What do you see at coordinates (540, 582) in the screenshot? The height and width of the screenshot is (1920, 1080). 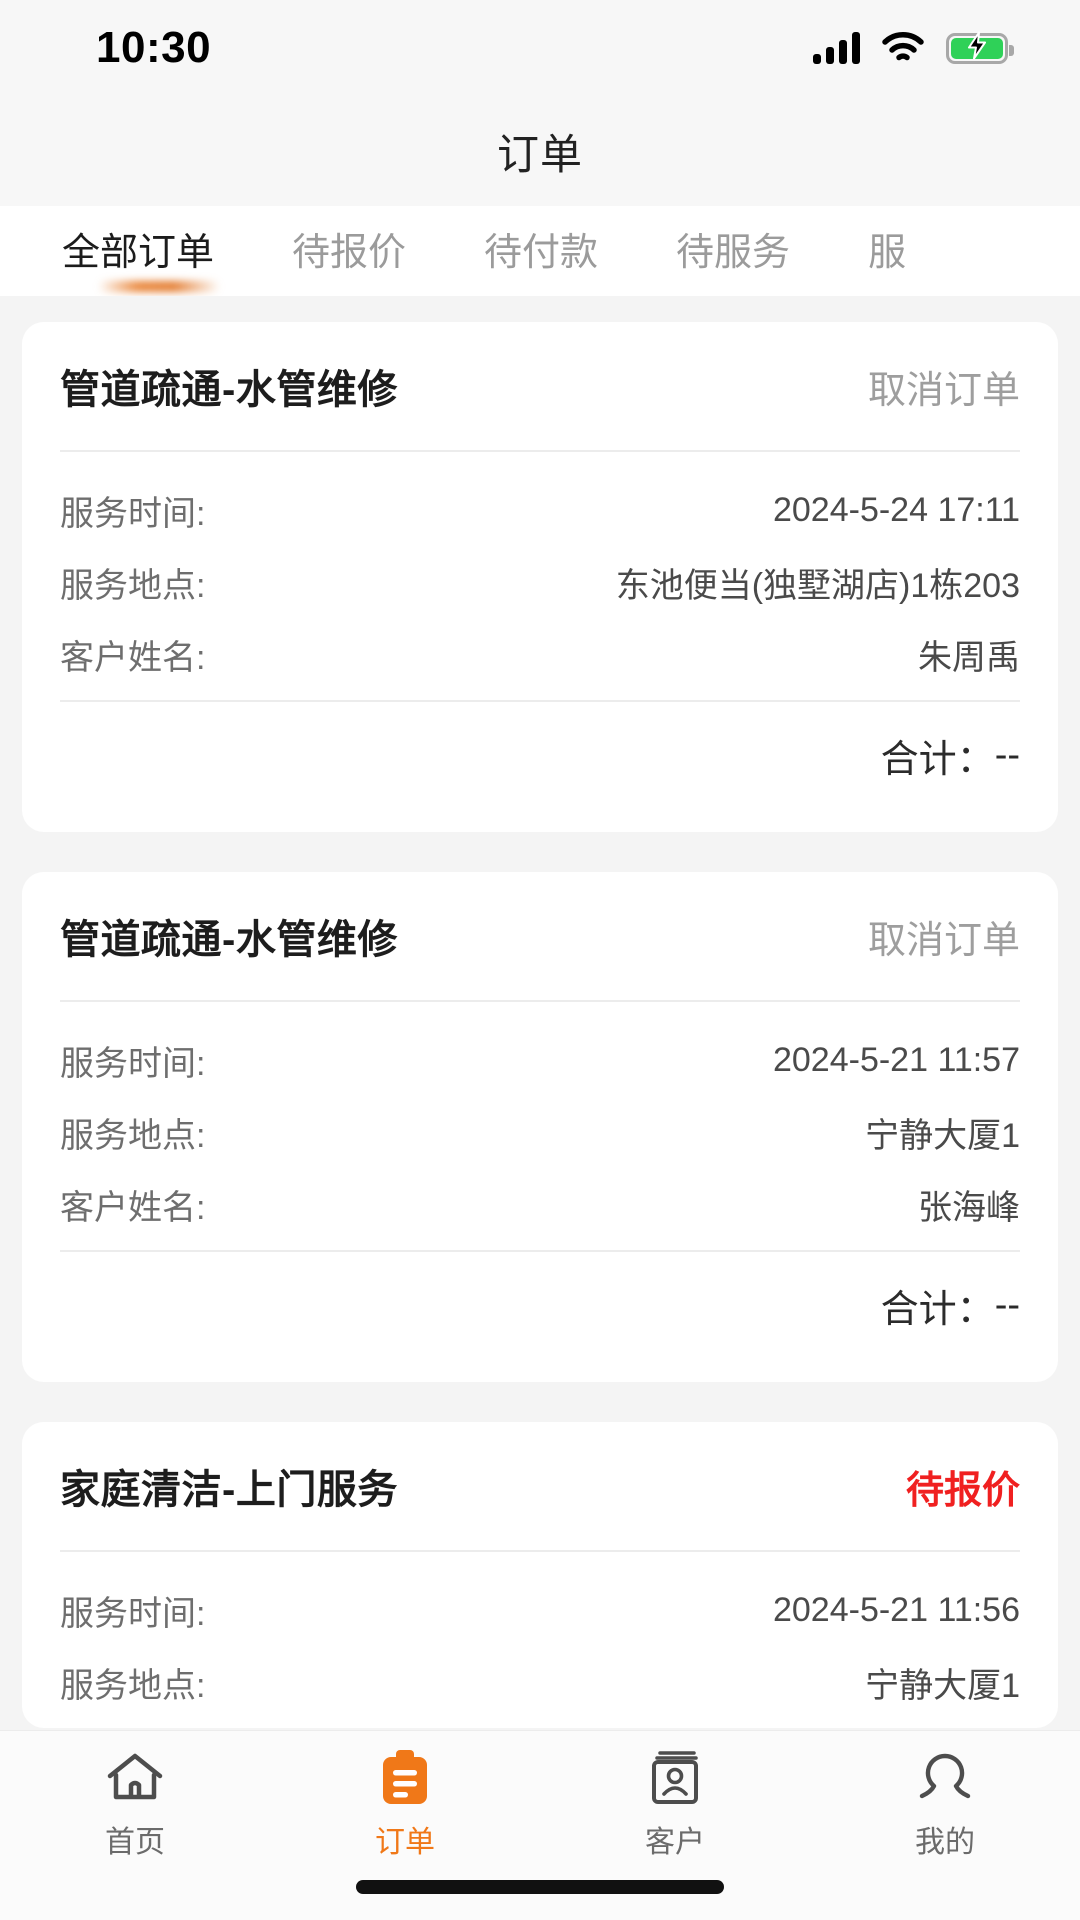 I see `detail-row-service-location: 服务地点: 东池便当(独墅湖店)1栋203` at bounding box center [540, 582].